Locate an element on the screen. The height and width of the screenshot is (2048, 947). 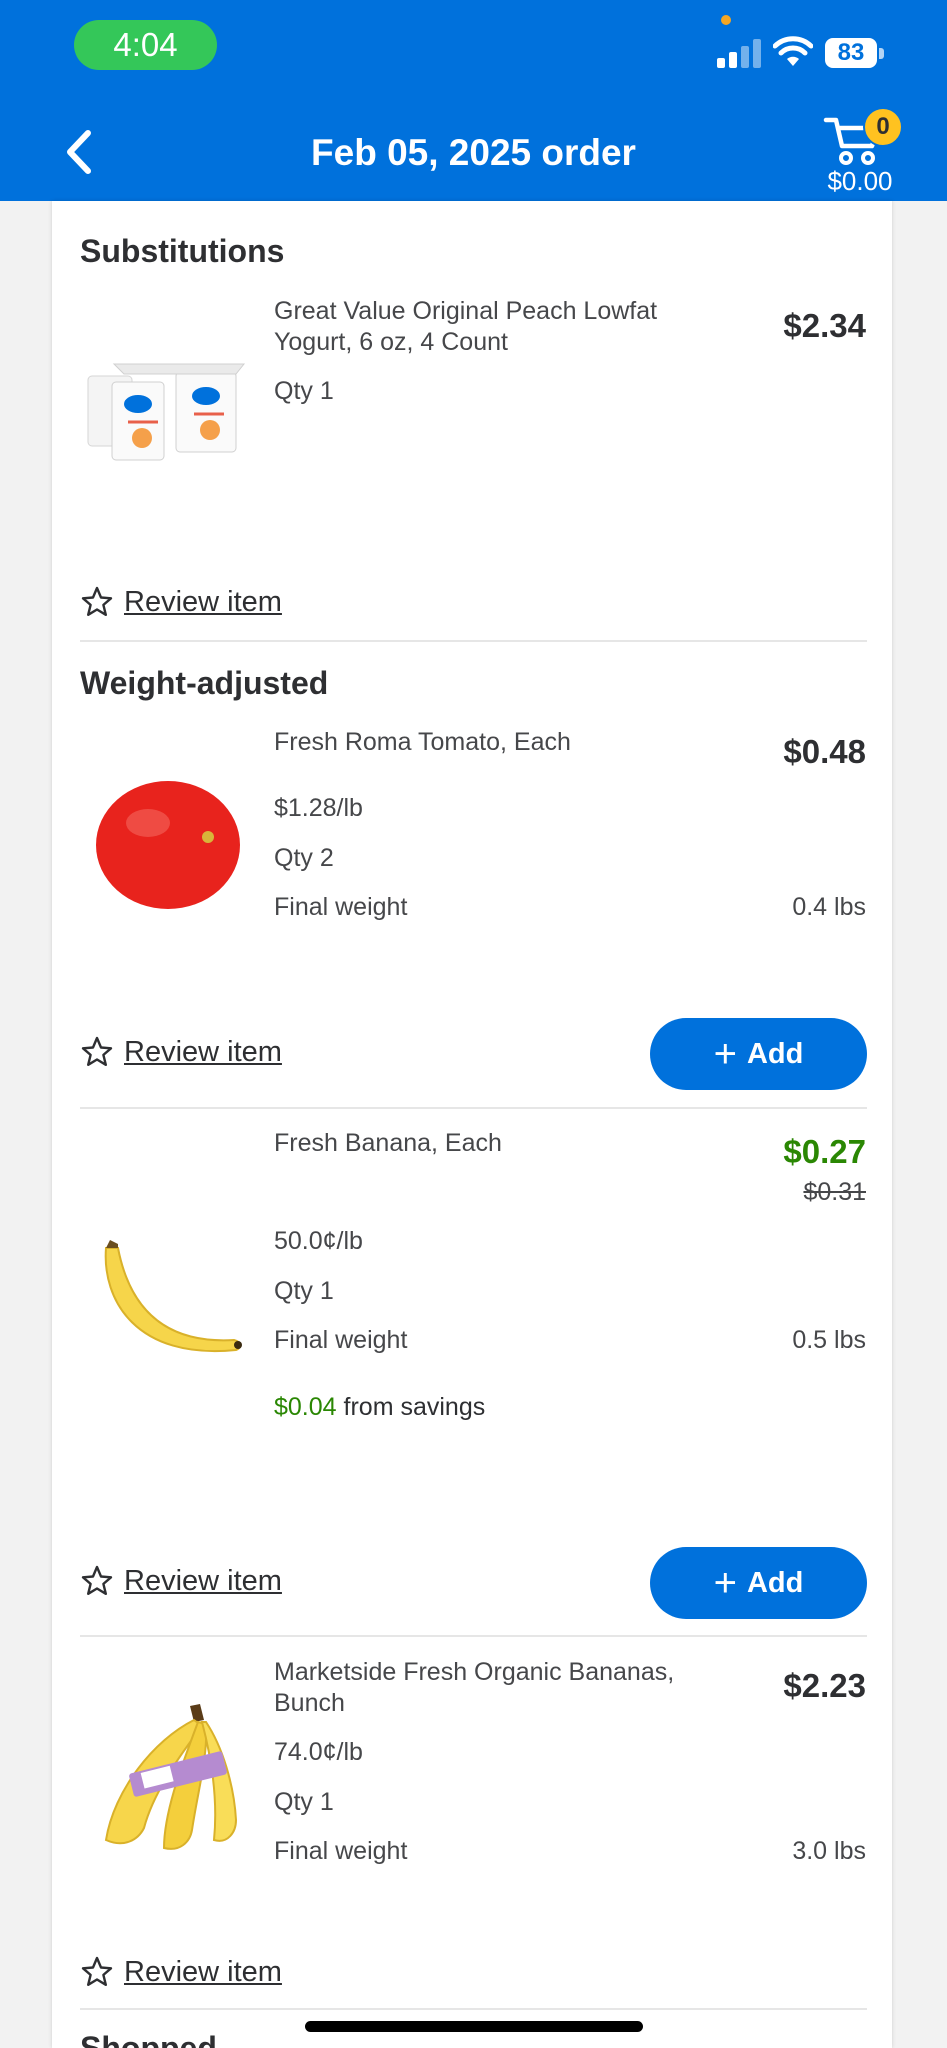
section-title-weight-adjusted: Weight-adjusted is located at coordinates (204, 683).